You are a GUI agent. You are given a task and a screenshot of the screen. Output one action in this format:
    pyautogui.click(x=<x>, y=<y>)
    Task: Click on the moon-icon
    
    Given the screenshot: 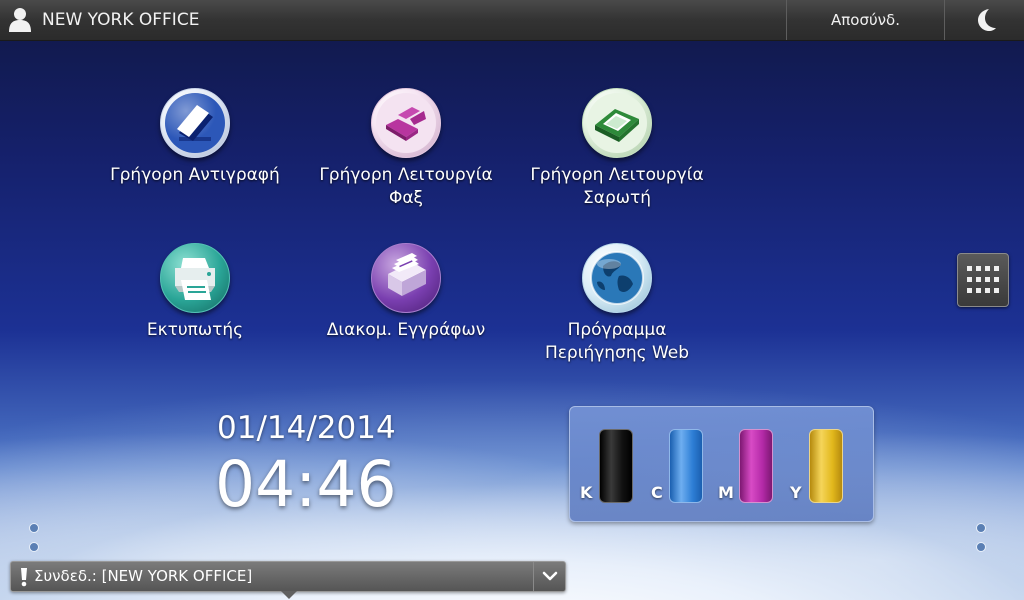 What is the action you would take?
    pyautogui.click(x=987, y=20)
    